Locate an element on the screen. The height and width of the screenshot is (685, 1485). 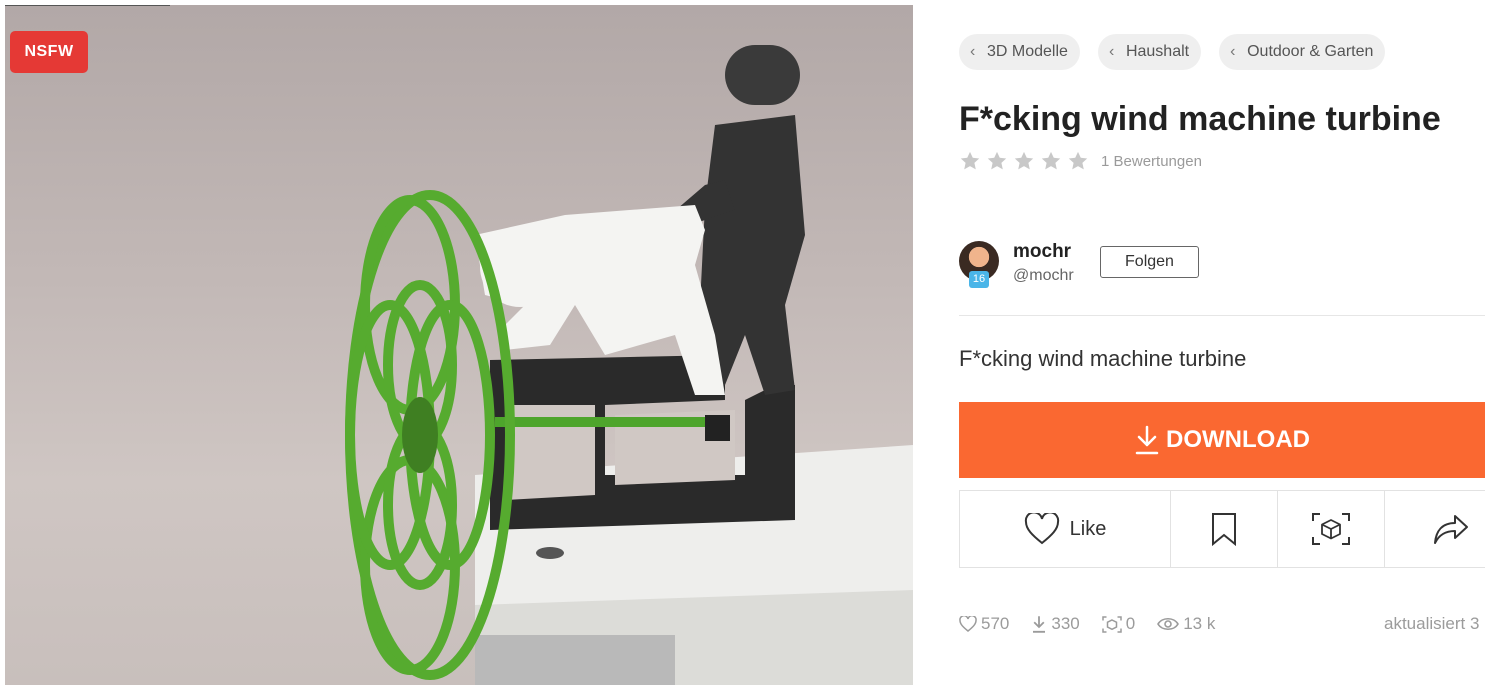
bookmark-icon is located at coordinates (1224, 529).